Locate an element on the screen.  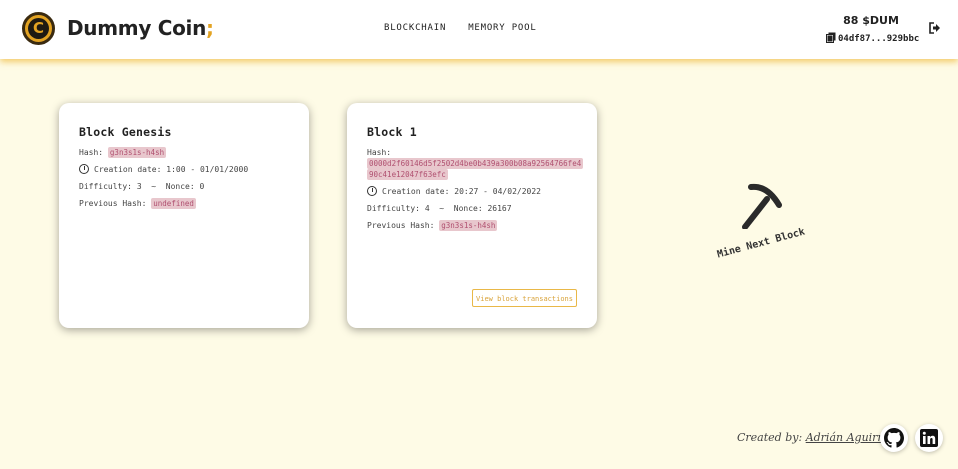
linkedin-icon is located at coordinates (929, 438).